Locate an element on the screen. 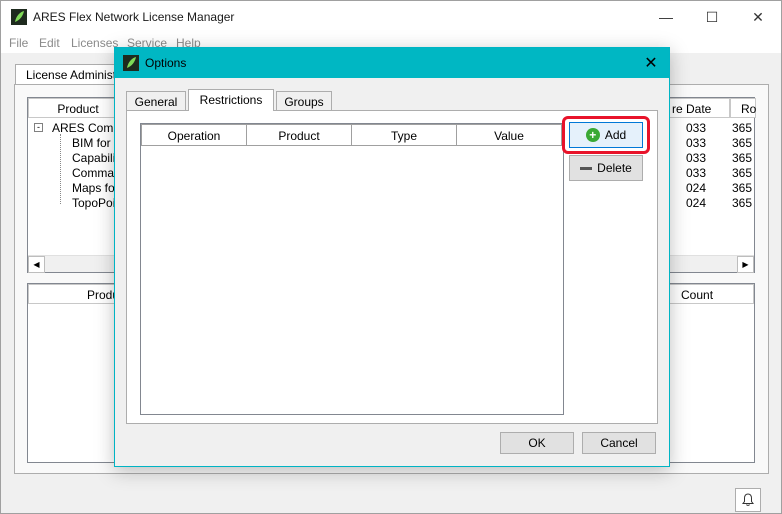 Image resolution: width=782 pixels, height=514 pixels. cancel-button-label: Cancel is located at coordinates (619, 443).